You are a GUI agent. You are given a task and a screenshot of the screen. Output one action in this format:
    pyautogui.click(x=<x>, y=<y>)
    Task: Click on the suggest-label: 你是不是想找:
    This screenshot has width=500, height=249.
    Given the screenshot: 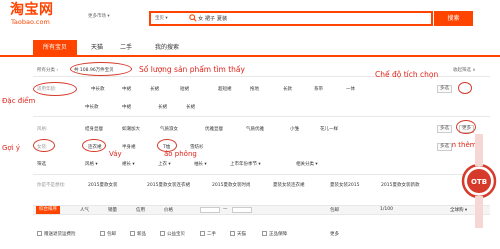 What is the action you would take?
    pyautogui.click(x=51, y=185)
    